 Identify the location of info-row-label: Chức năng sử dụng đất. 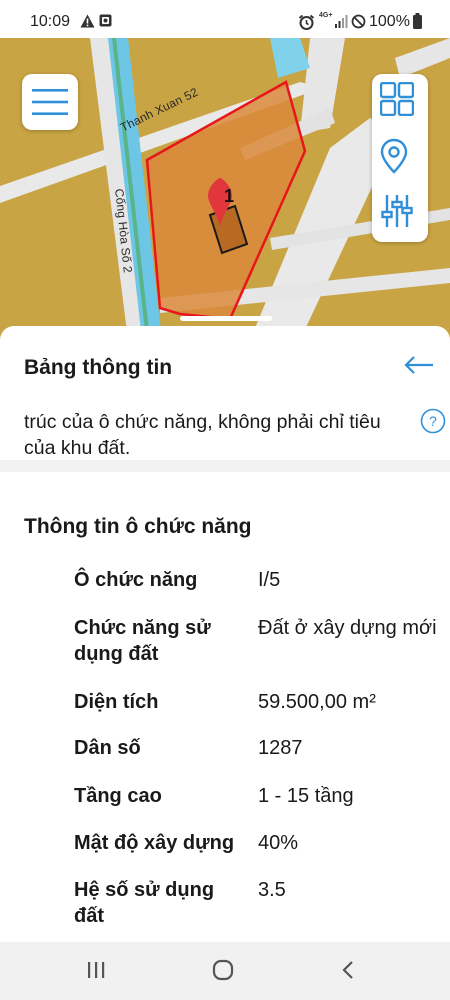
(142, 641).